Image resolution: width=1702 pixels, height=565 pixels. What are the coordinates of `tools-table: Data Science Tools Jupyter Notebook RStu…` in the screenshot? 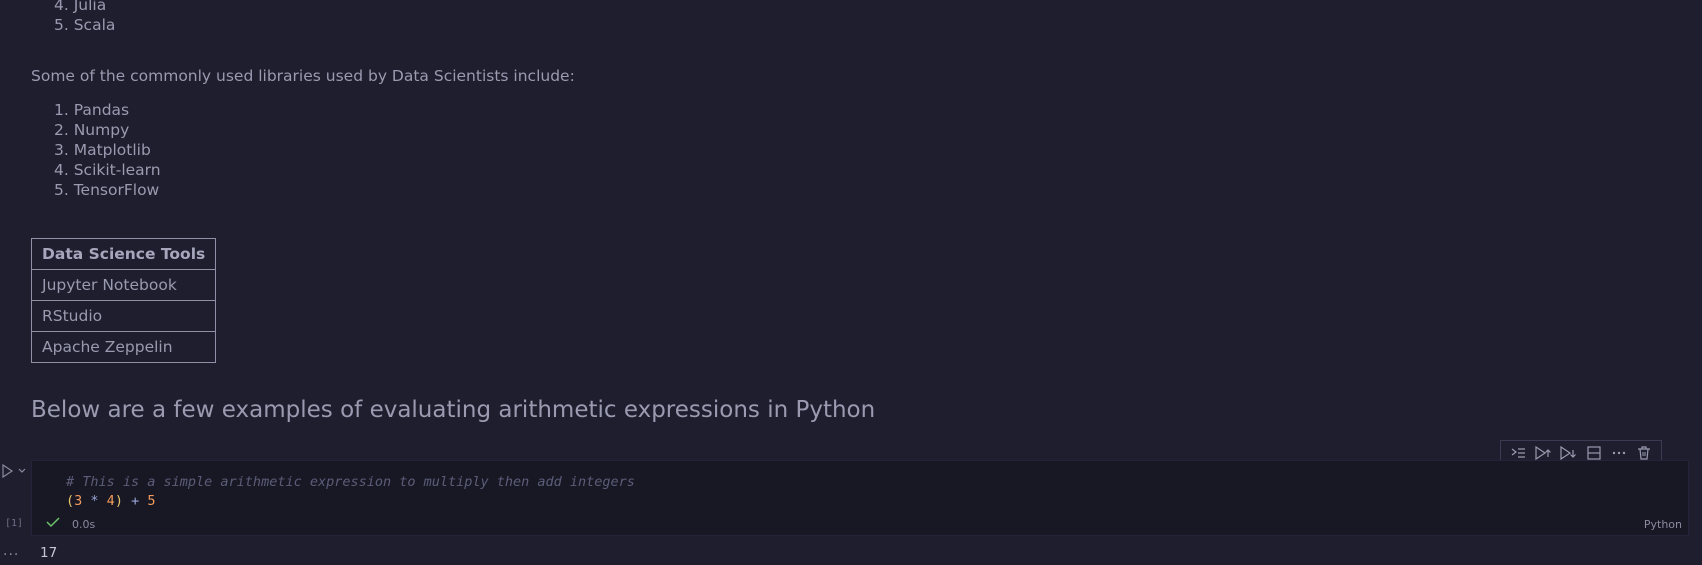 It's located at (123, 300).